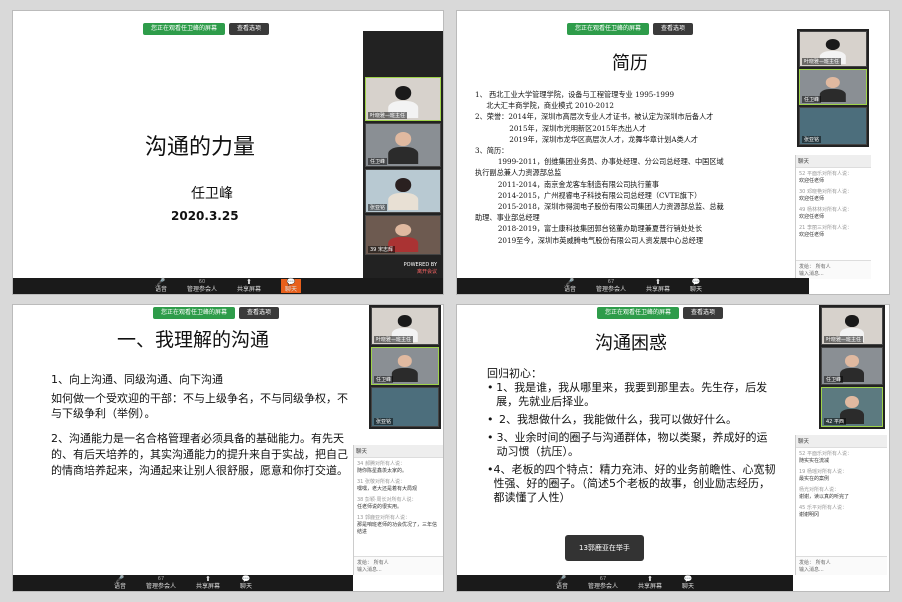 This screenshot has height=602, width=902. Describe the element at coordinates (604, 548) in the screenshot. I see `raise-hand-toast: 13郭鹿亚在举手` at that location.